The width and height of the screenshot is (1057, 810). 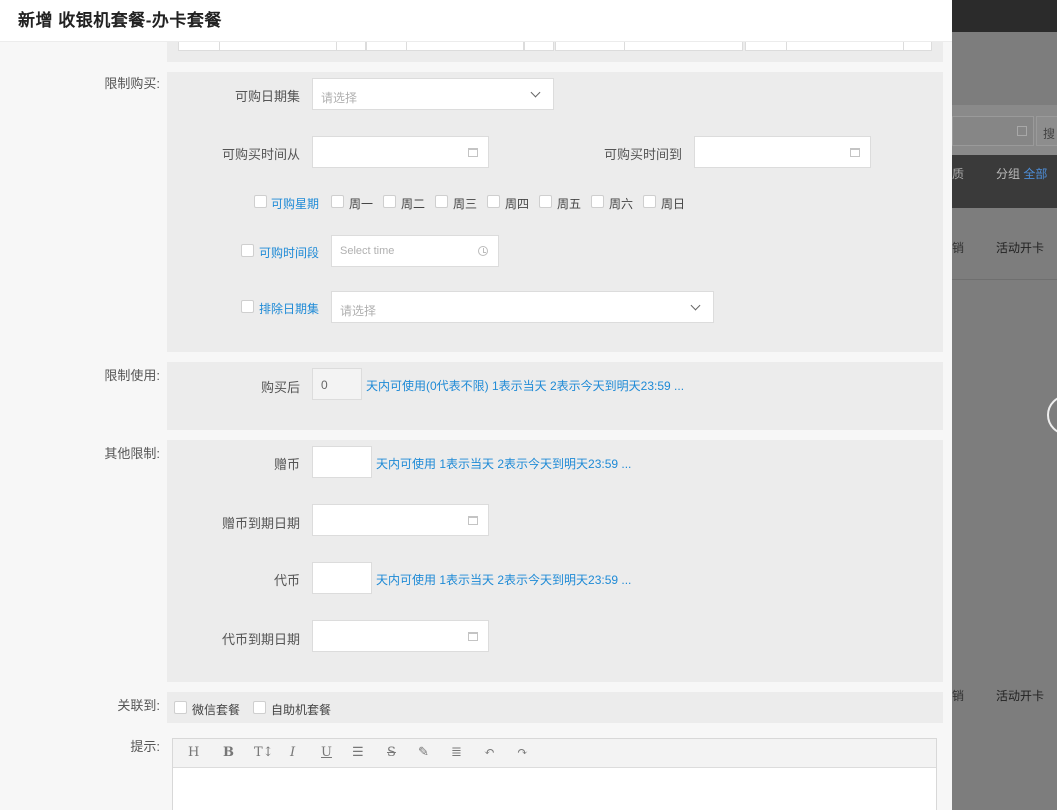 What do you see at coordinates (413, 204) in the screenshot?
I see `tuesday-label: 周二` at bounding box center [413, 204].